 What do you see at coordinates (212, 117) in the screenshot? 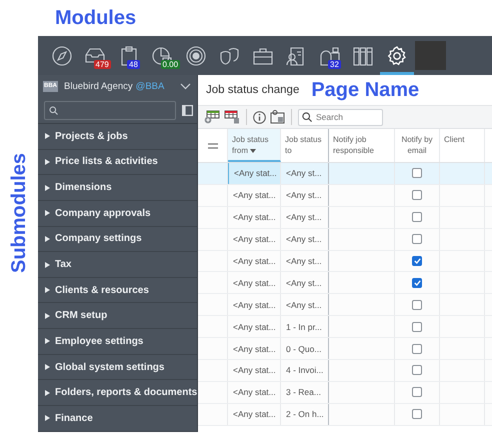
I see `add-grid-icon` at bounding box center [212, 117].